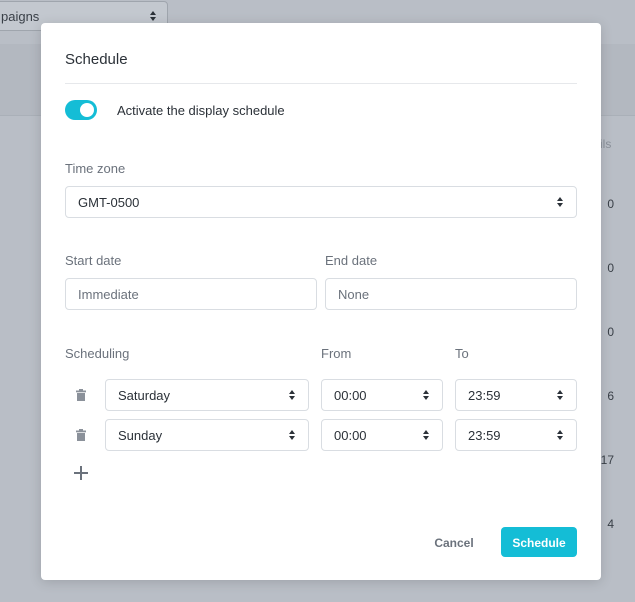  Describe the element at coordinates (96, 59) in the screenshot. I see `modal-title: Schedule` at that location.